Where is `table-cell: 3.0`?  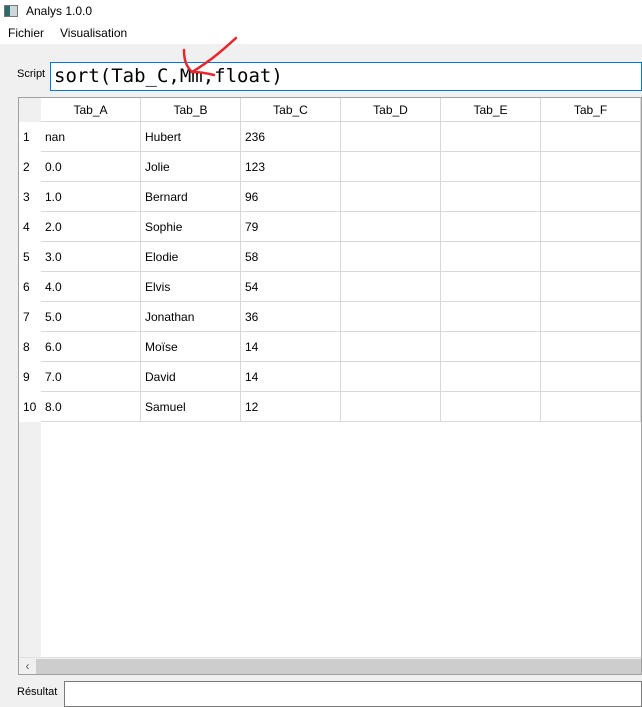 table-cell: 3.0 is located at coordinates (91, 257).